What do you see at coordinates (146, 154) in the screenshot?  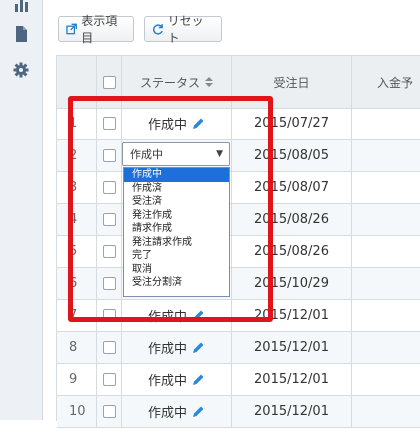 I see `status-select-value: 作成中` at bounding box center [146, 154].